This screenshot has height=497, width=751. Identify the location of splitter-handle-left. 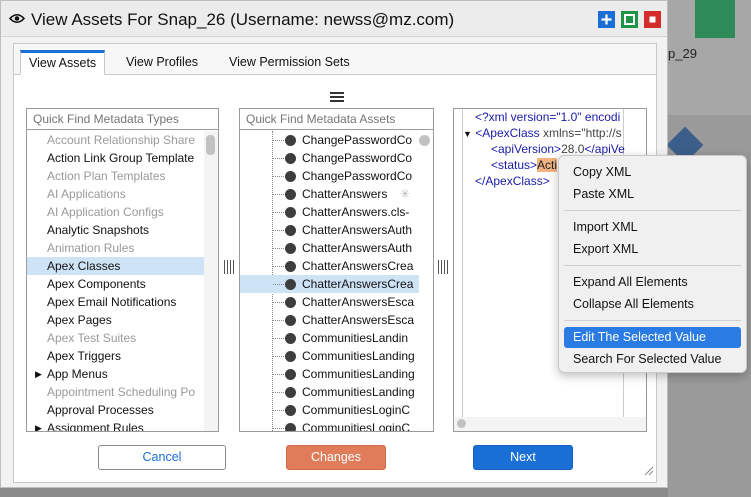
(228, 267).